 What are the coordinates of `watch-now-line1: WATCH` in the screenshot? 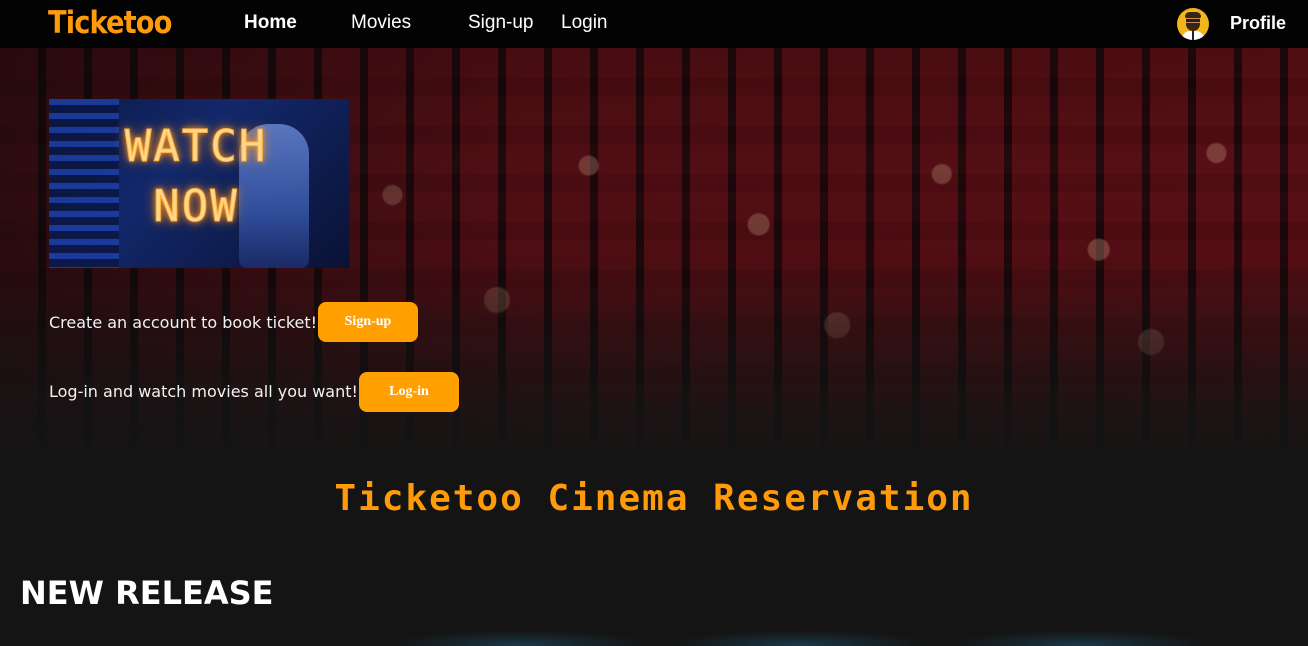 It's located at (196, 147).